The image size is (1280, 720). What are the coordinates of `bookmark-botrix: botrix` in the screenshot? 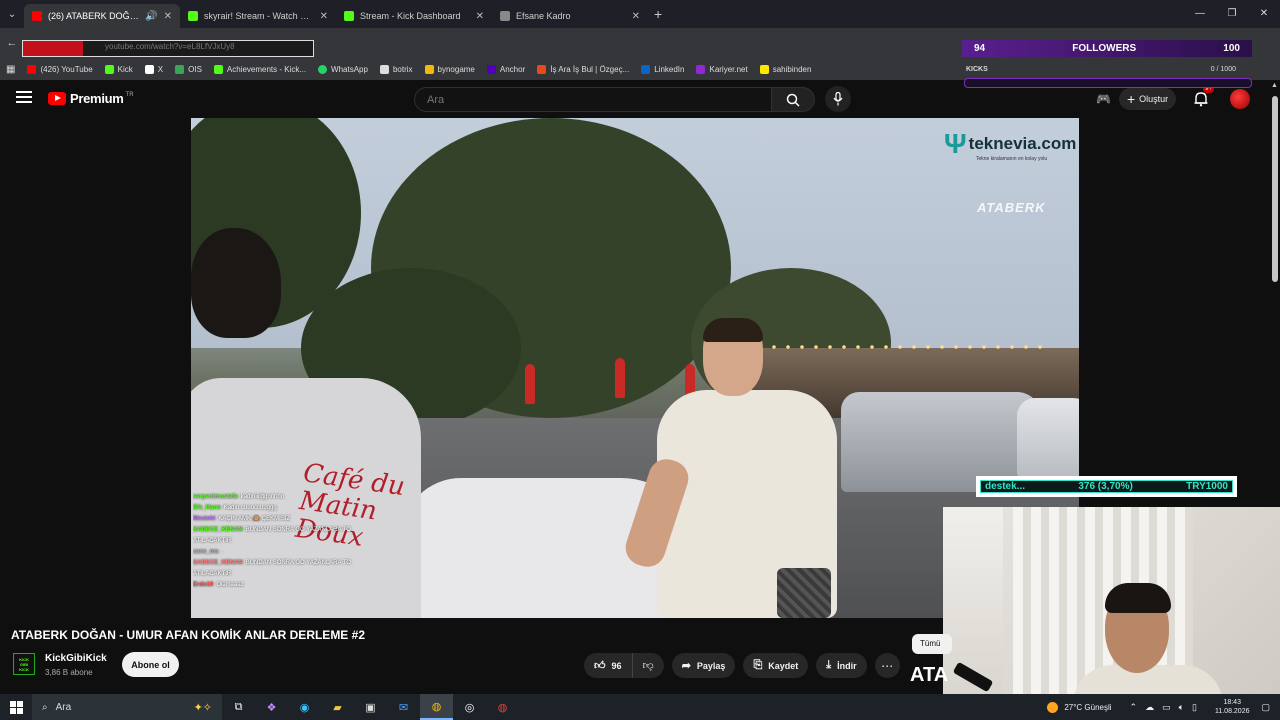 It's located at (396, 69).